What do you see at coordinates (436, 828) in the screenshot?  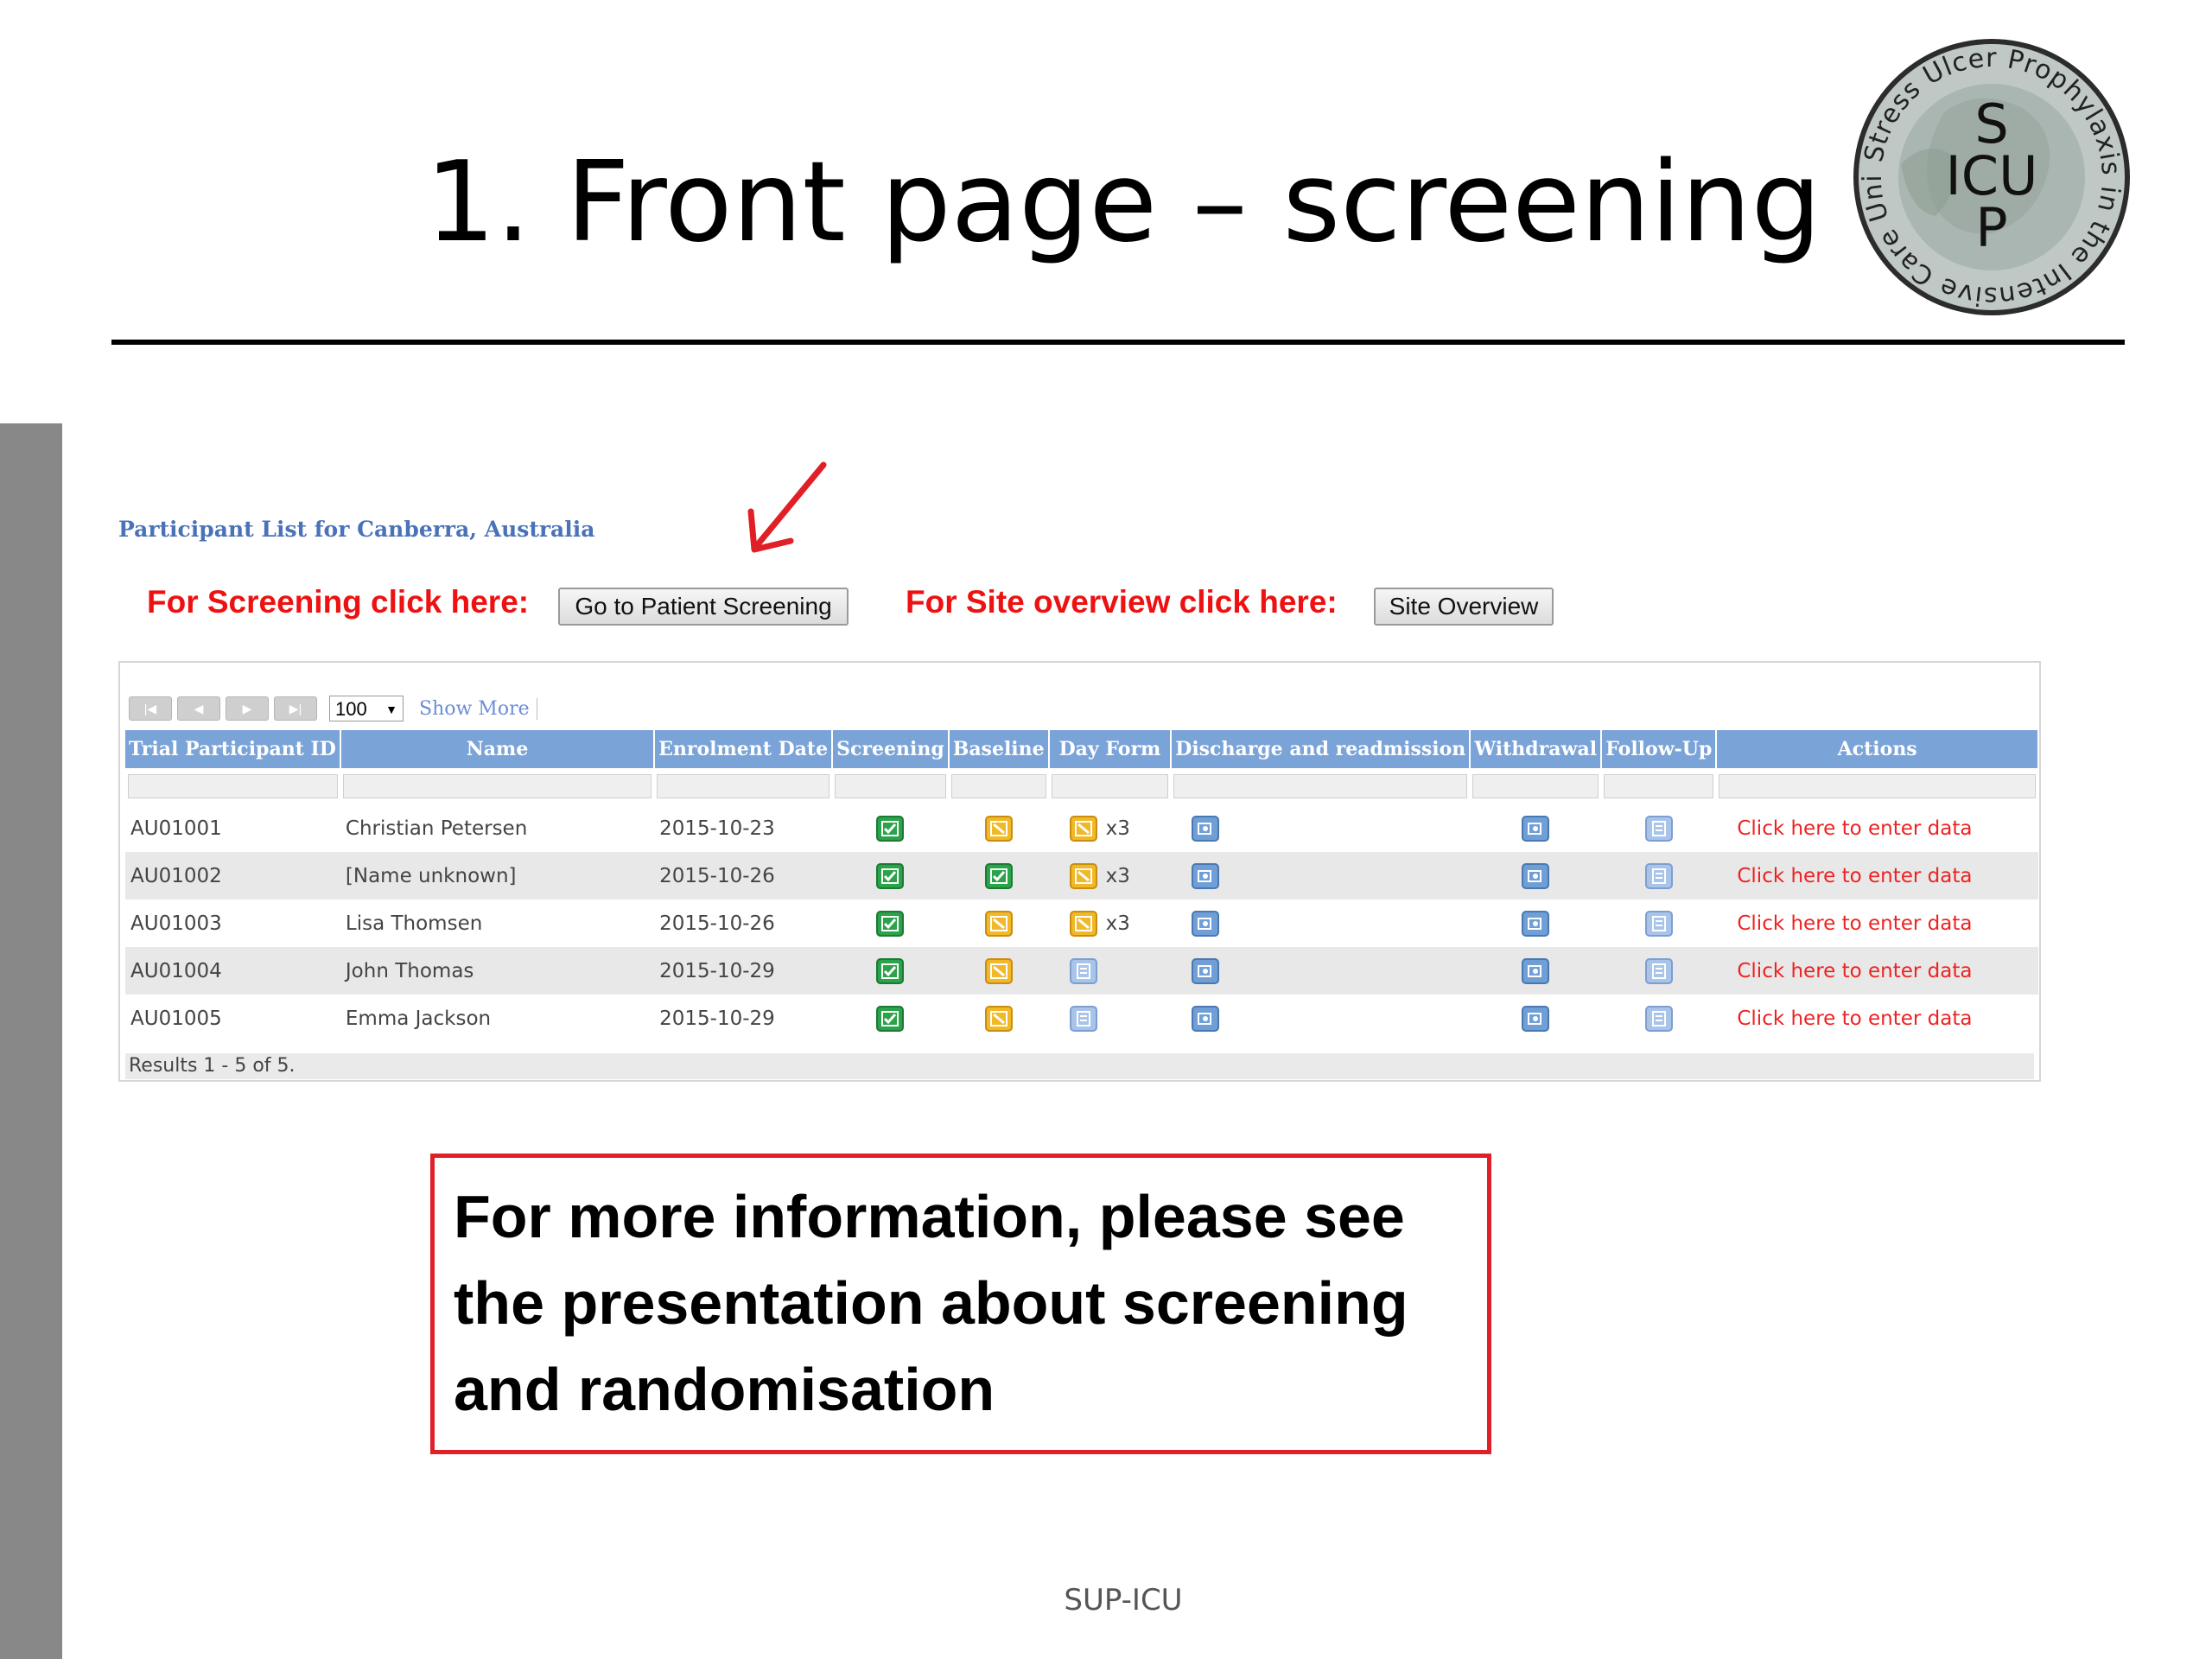 I see `cell-name: Christian Petersen` at bounding box center [436, 828].